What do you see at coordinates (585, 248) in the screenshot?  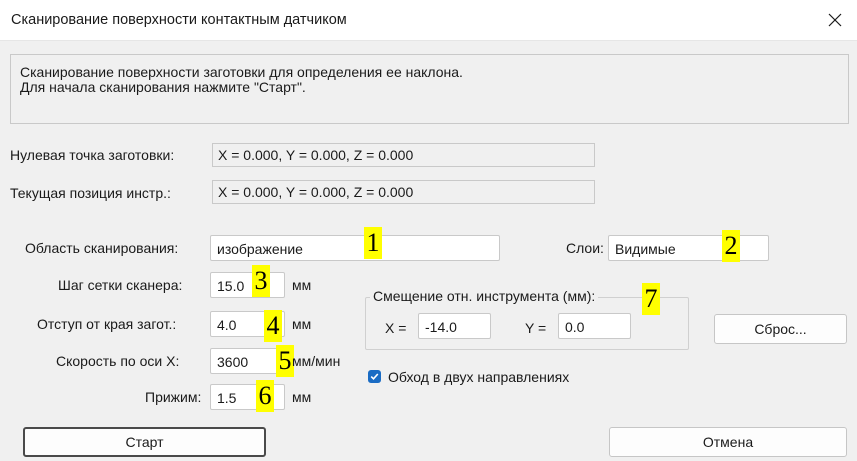 I see `layers-label: Слои:` at bounding box center [585, 248].